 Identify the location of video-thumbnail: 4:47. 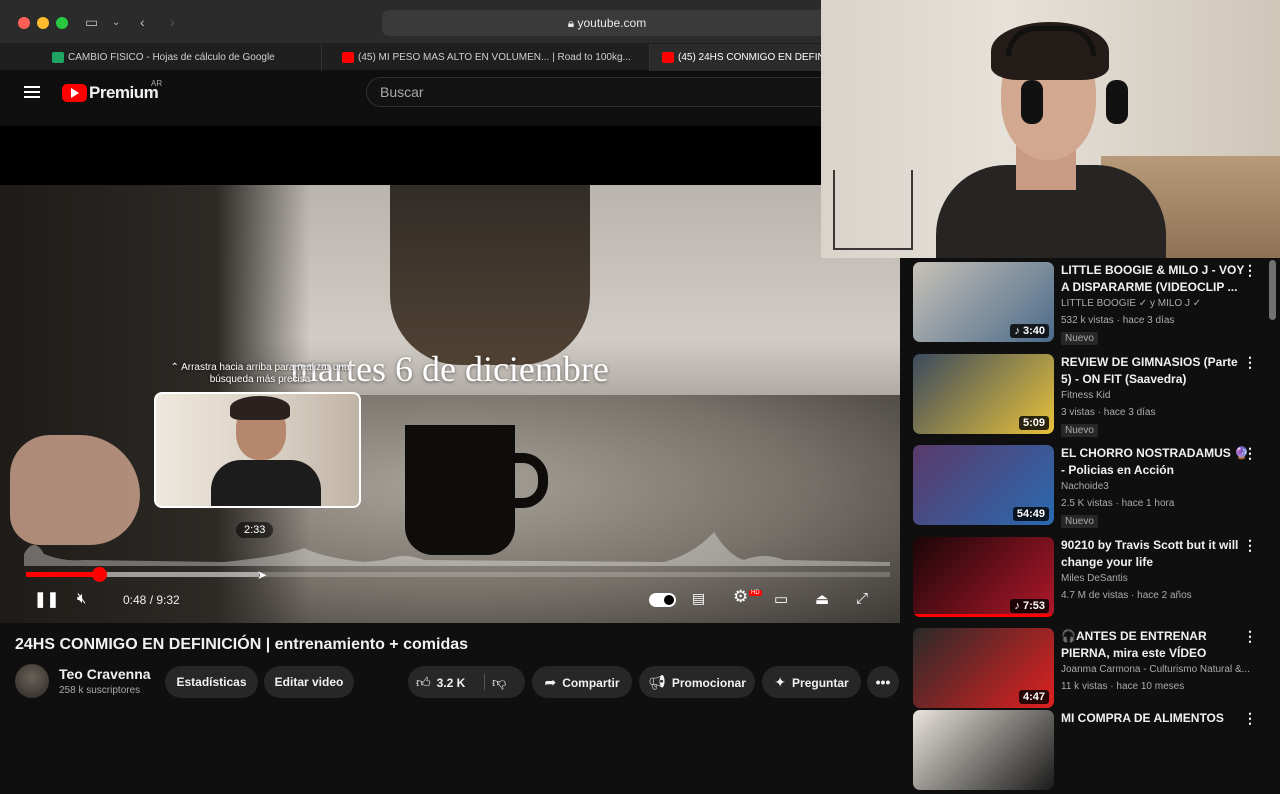
(983, 668).